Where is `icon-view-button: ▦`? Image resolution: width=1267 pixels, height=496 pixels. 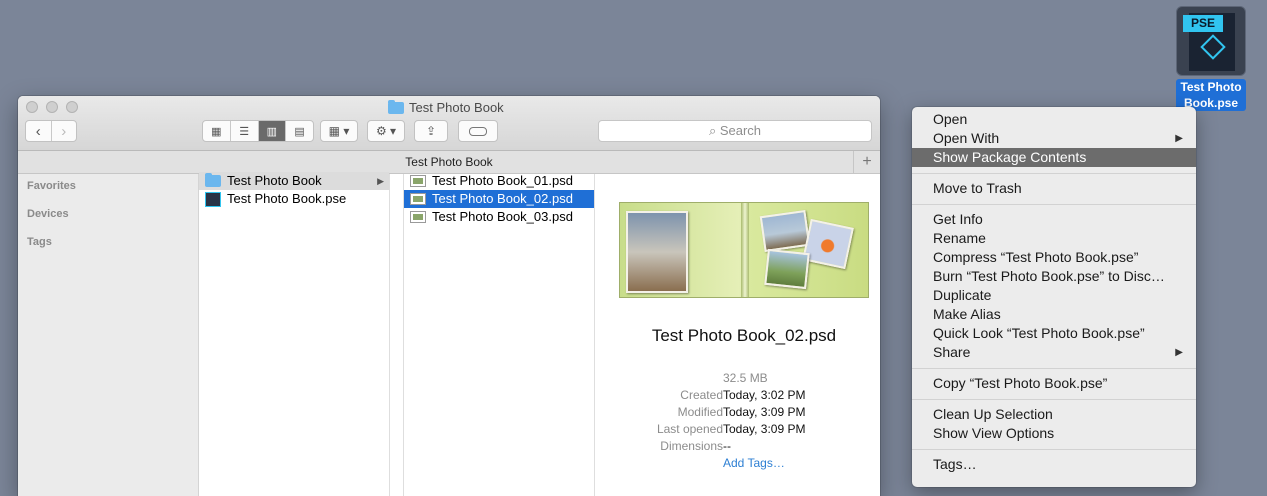 icon-view-button: ▦ is located at coordinates (217, 131).